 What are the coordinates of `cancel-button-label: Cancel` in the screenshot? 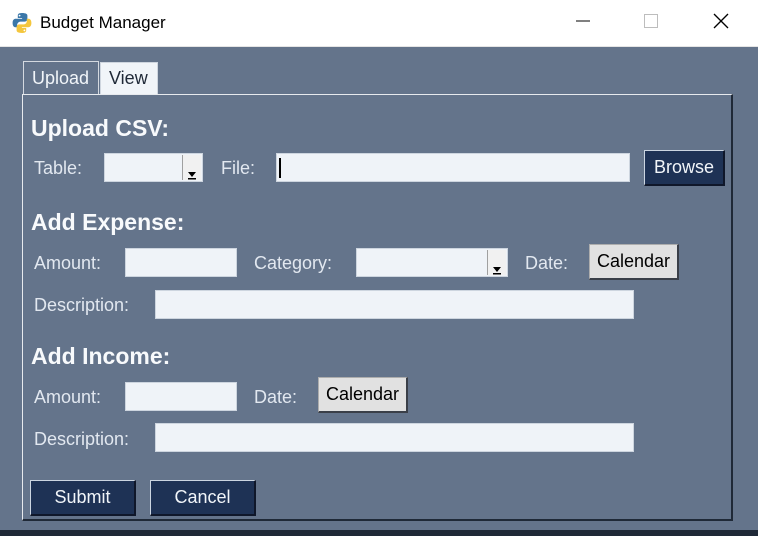 It's located at (202, 497).